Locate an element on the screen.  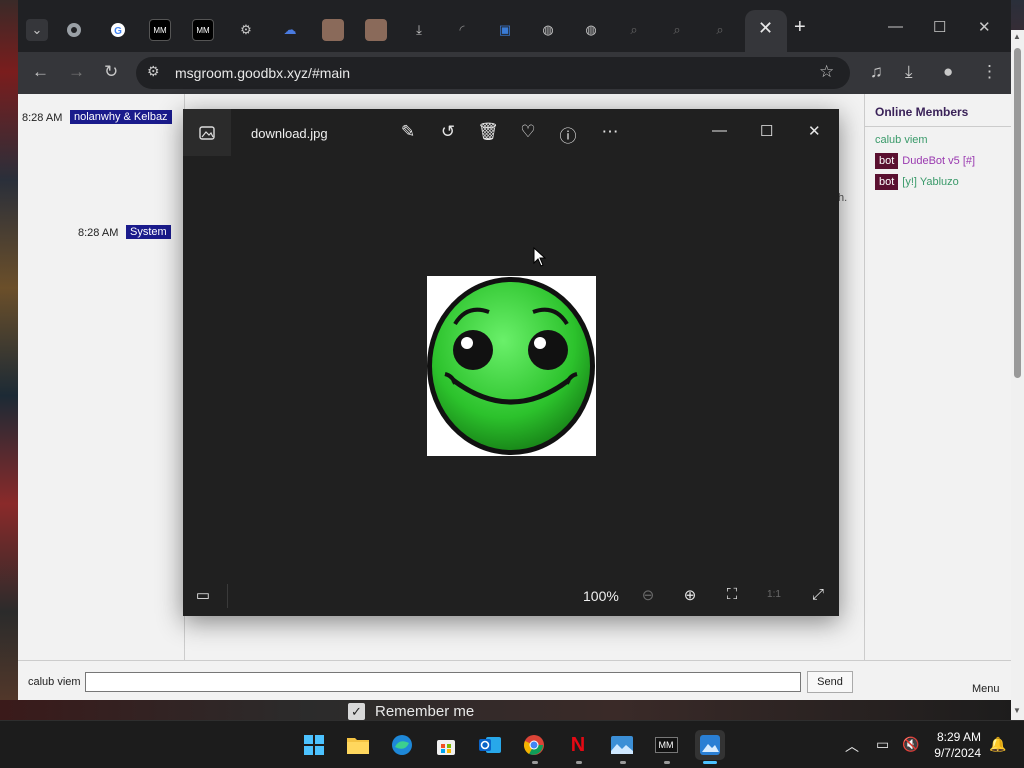
displayed-image is located at coordinates (511, 366).